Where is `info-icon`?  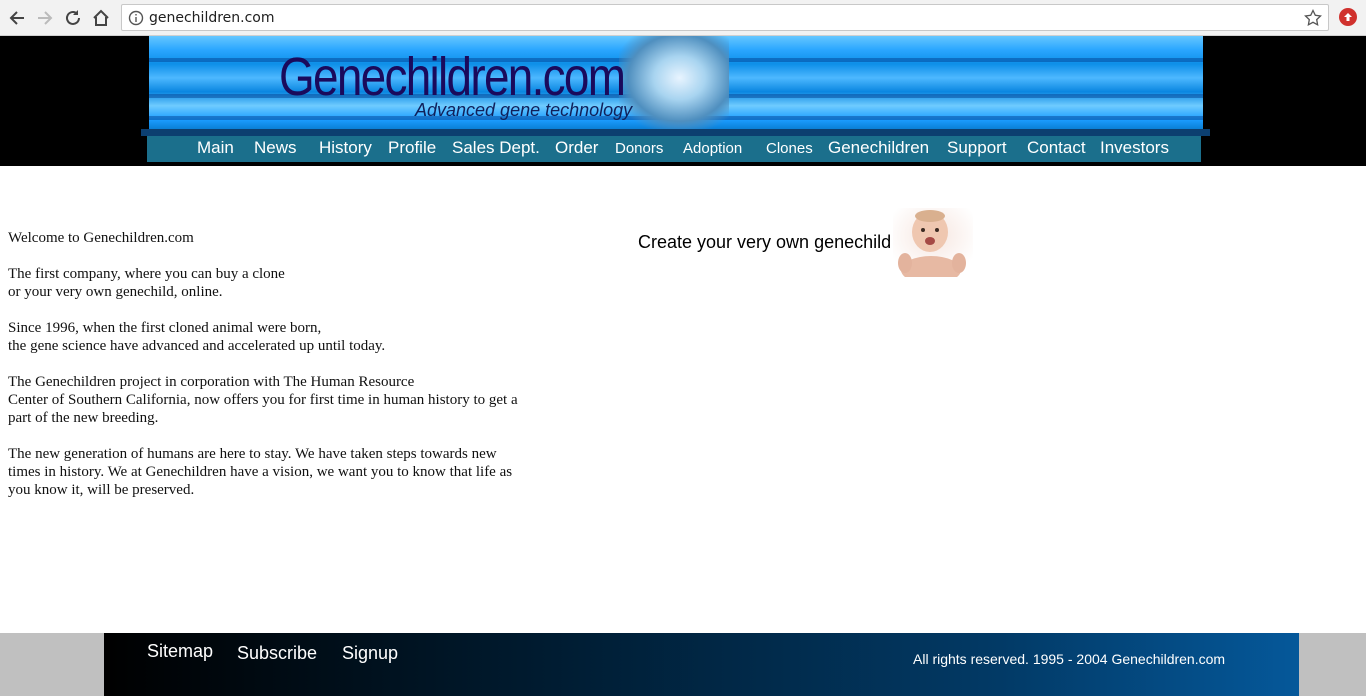
info-icon is located at coordinates (136, 18).